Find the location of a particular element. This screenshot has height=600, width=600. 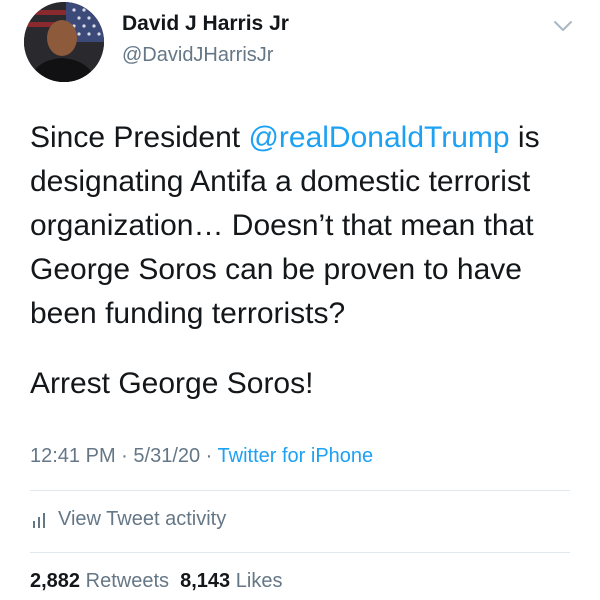

tweet-date: 5/31/20 is located at coordinates (166, 456).